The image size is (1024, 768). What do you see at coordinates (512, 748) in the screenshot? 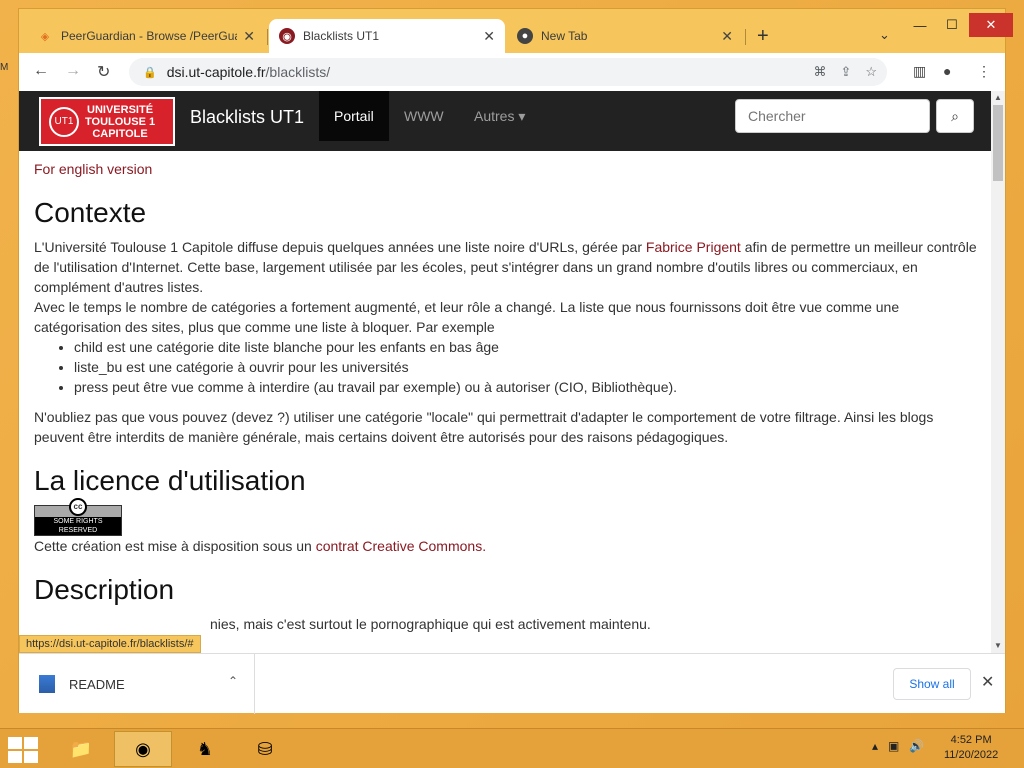
I see `taskbar: 📁 ◉ ♞ ⛁ ▴ ▣ 🔊 4:52 PM 11/20/2022` at bounding box center [512, 748].